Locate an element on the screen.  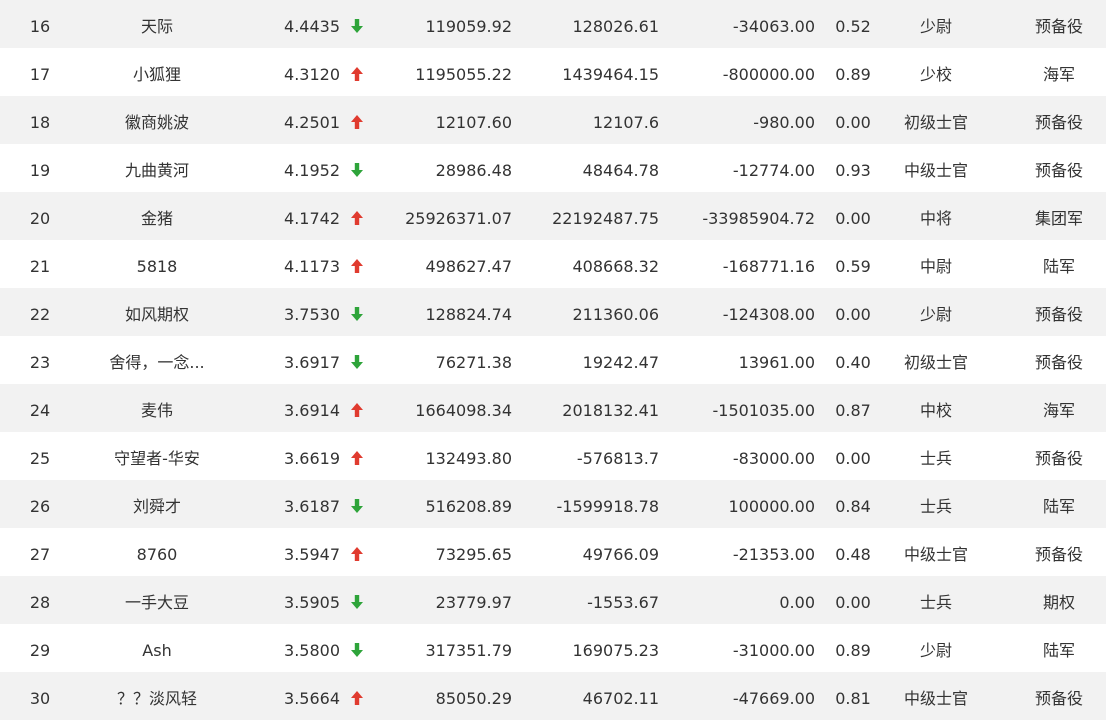
score-value: 4.1173 is located at coordinates (312, 266).